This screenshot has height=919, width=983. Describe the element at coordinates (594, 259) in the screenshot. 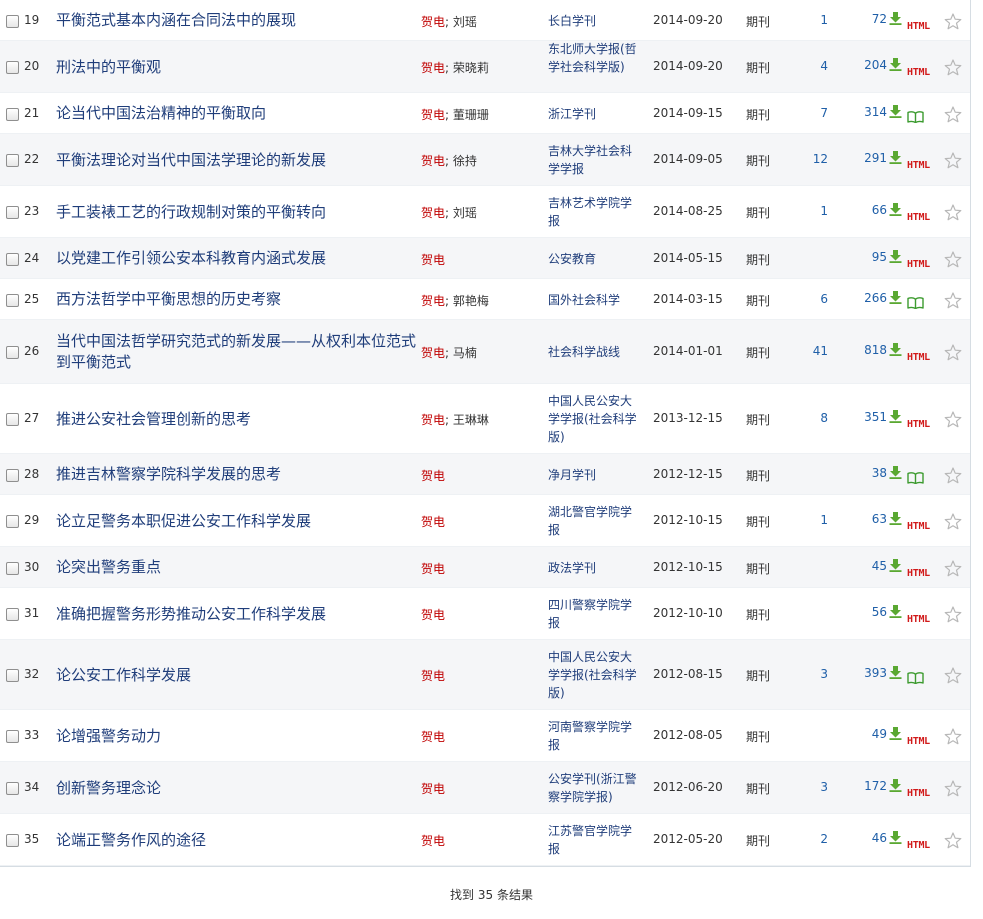

I see `source-journal-link: 公安教育` at that location.